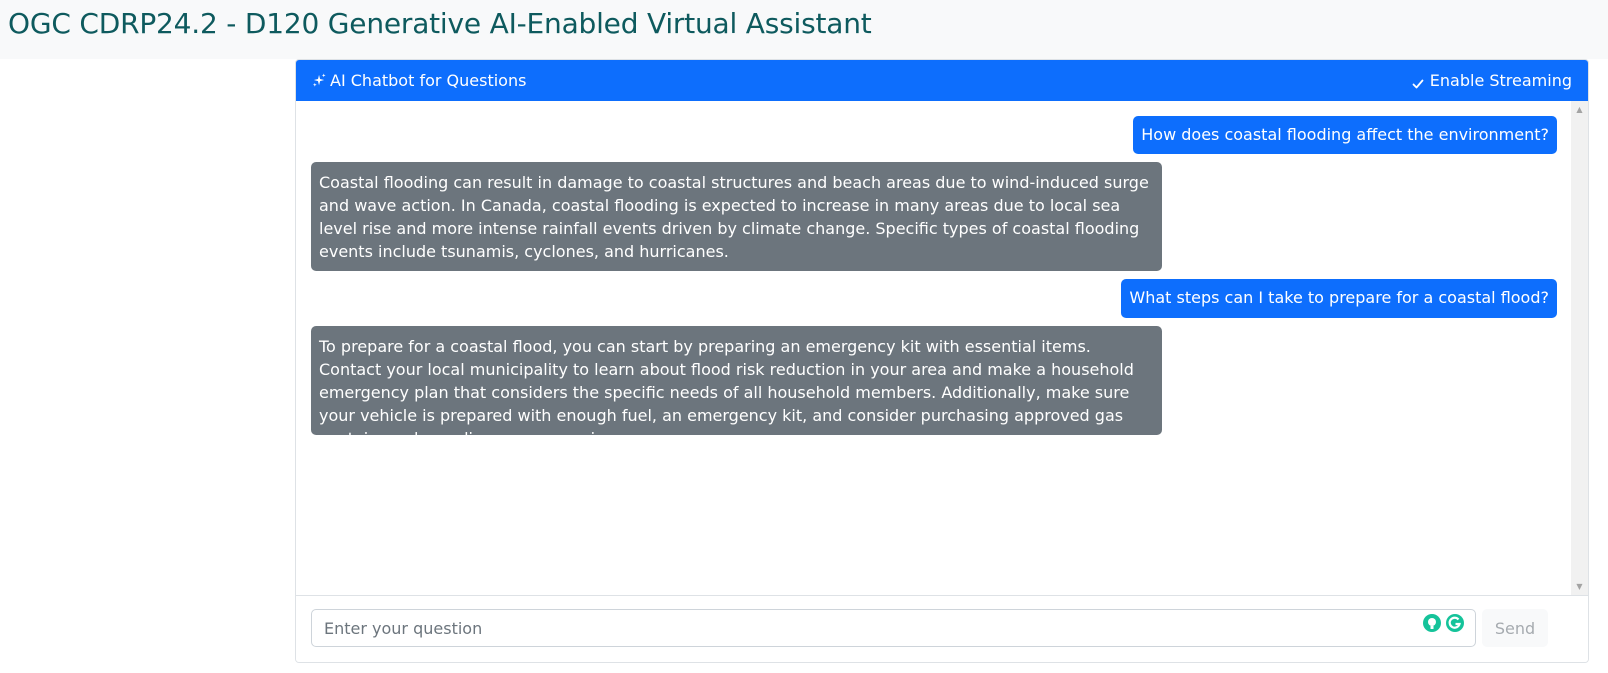  Describe the element at coordinates (1455, 625) in the screenshot. I see `grammarly-icon` at that location.